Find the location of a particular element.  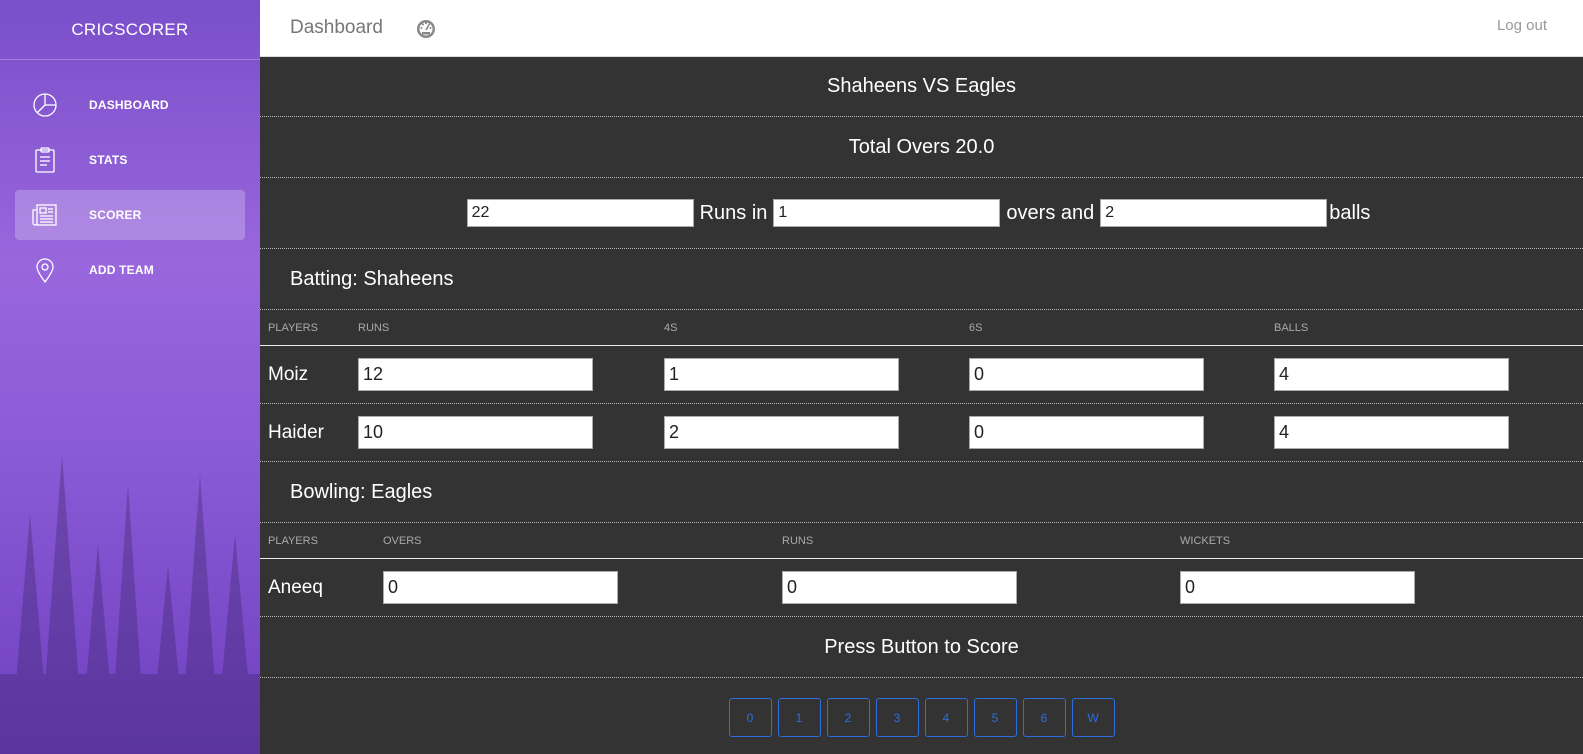

forest-background is located at coordinates (130, 604).